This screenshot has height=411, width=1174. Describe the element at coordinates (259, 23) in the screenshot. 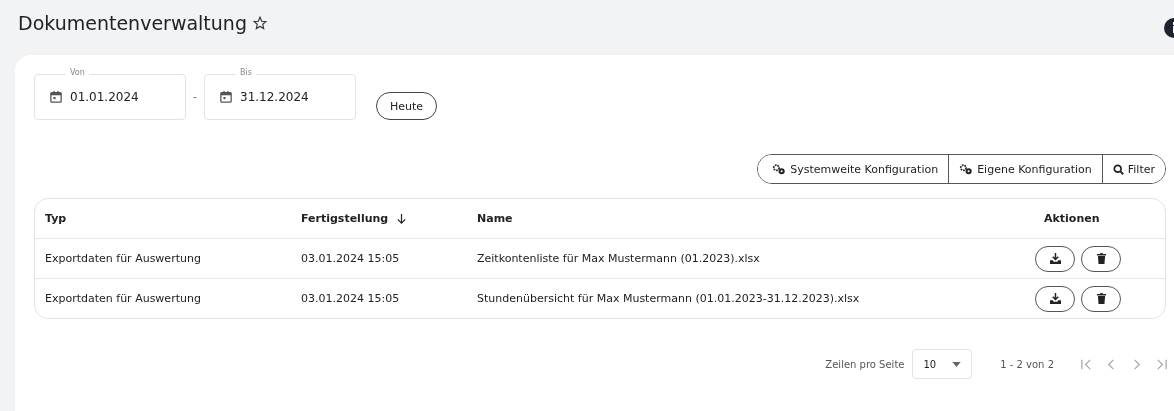

I see `star-icon` at that location.